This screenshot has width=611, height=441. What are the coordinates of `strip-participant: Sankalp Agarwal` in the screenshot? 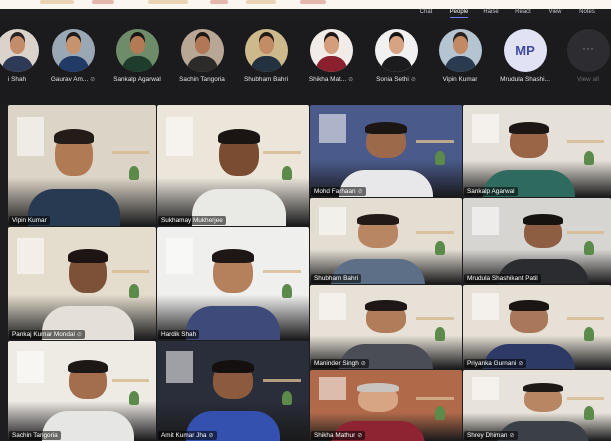 It's located at (137, 58).